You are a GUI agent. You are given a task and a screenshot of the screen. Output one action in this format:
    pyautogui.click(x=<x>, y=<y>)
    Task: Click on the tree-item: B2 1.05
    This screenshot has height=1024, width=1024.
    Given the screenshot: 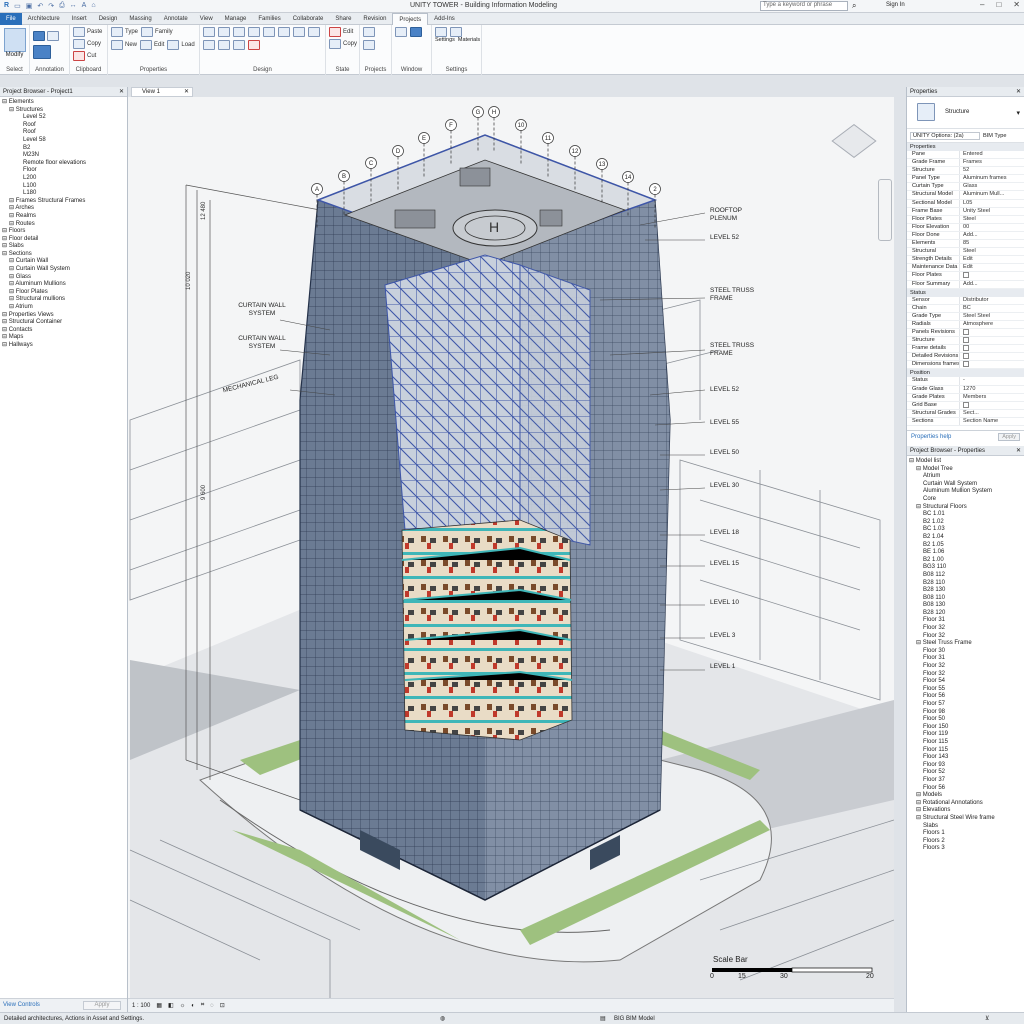 What is the action you would take?
    pyautogui.click(x=966, y=546)
    